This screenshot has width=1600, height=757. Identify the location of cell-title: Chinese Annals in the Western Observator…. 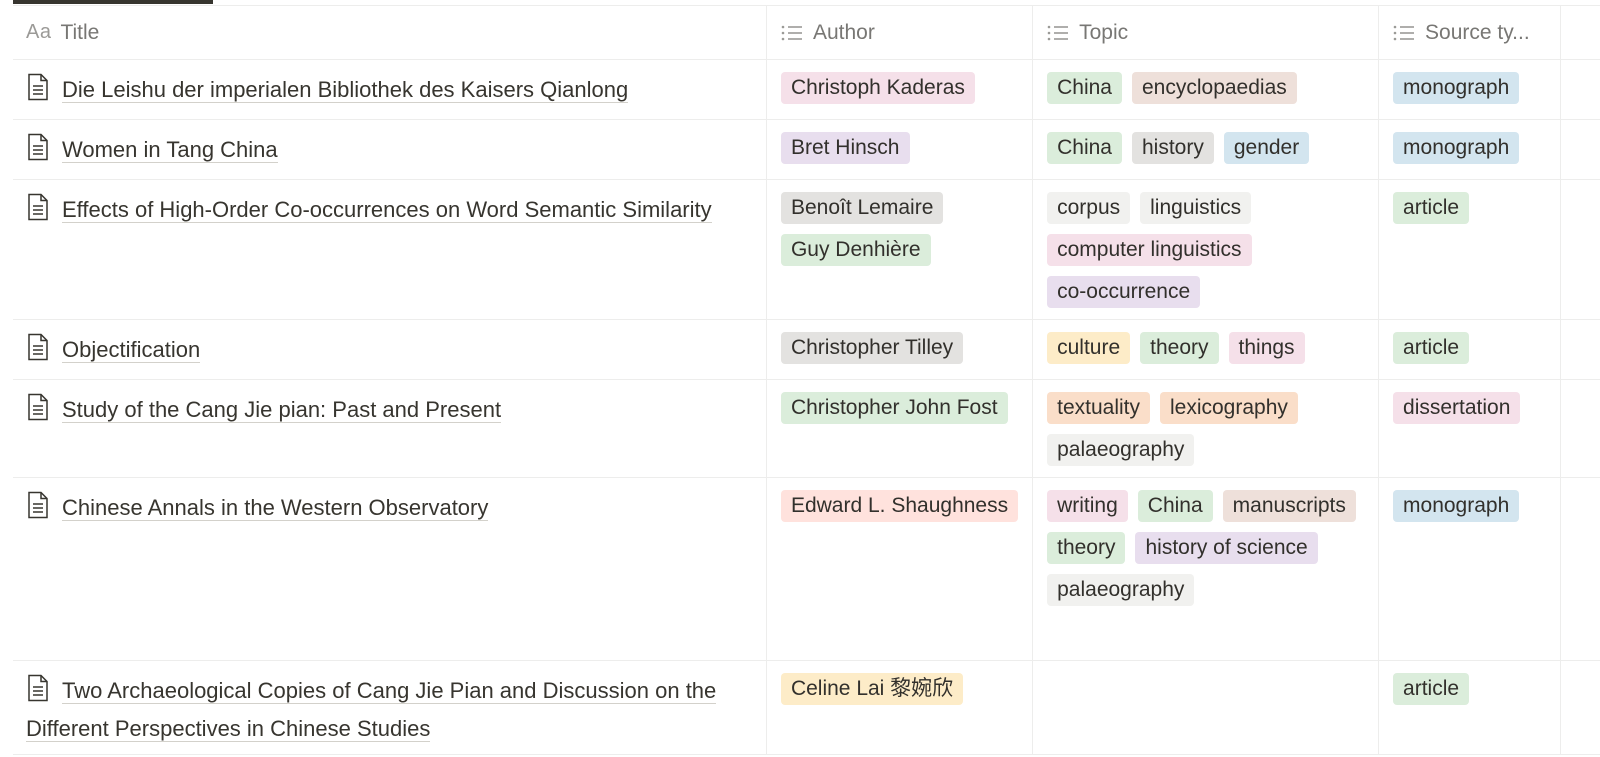
(390, 569).